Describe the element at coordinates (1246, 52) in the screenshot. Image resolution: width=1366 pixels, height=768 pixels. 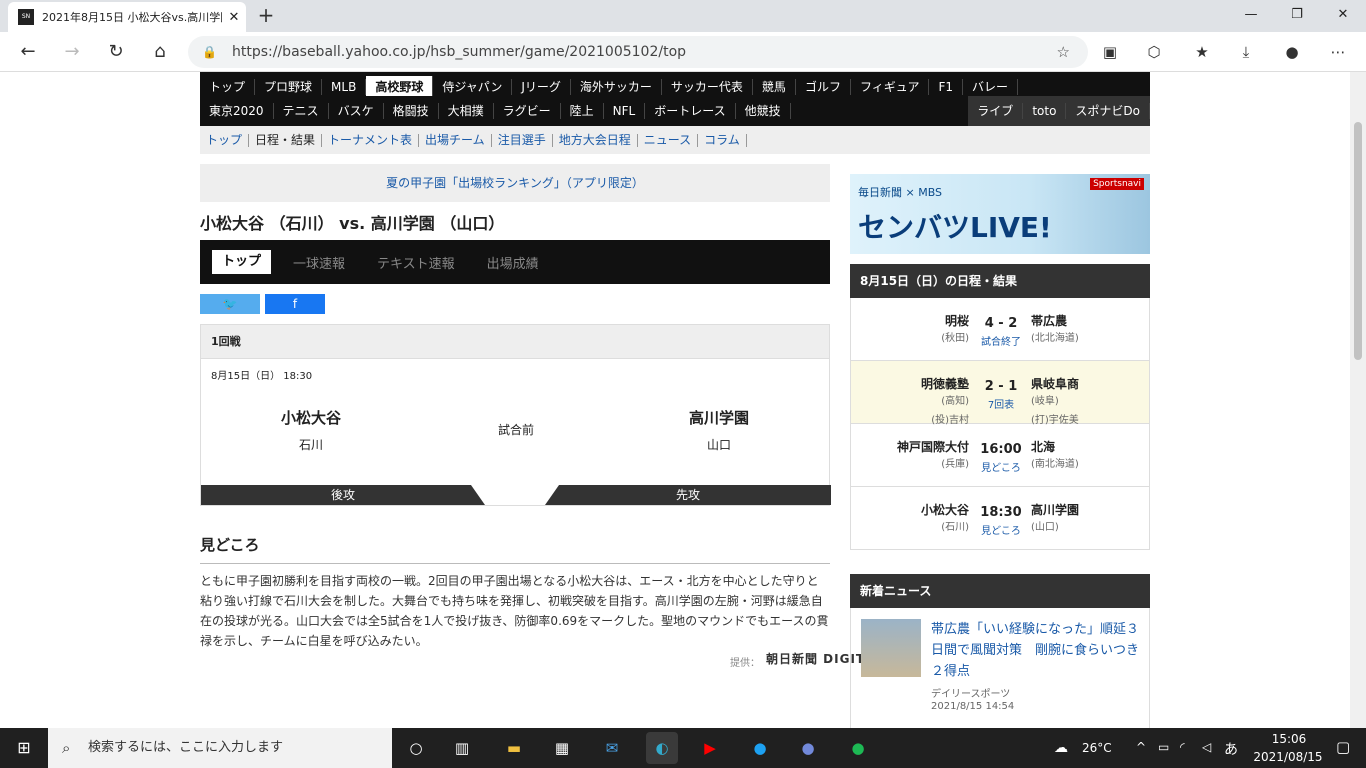
I see `downloads-icon: ⤓` at that location.